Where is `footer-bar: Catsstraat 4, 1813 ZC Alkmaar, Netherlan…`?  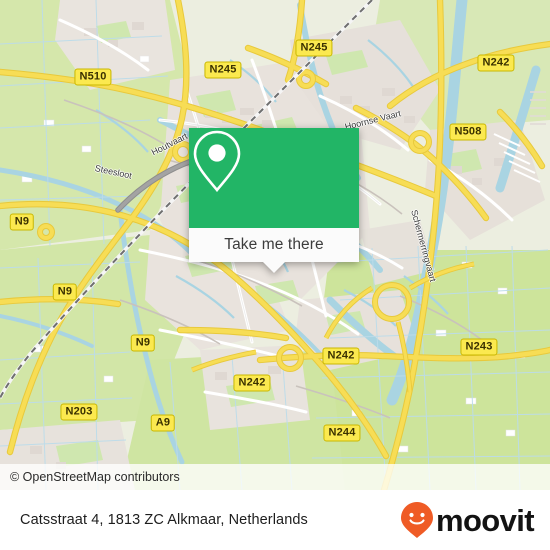 footer-bar: Catsstraat 4, 1813 ZC Alkmaar, Netherlan… is located at coordinates (275, 520).